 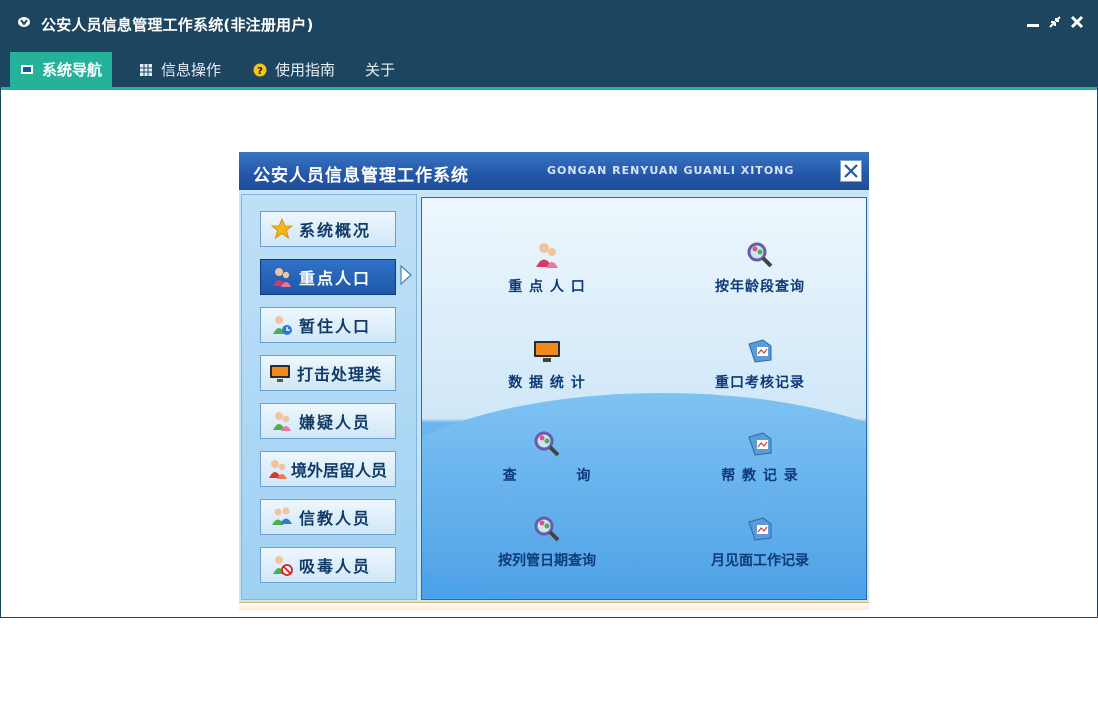 I want to click on users-block-icon, so click(x=283, y=566).